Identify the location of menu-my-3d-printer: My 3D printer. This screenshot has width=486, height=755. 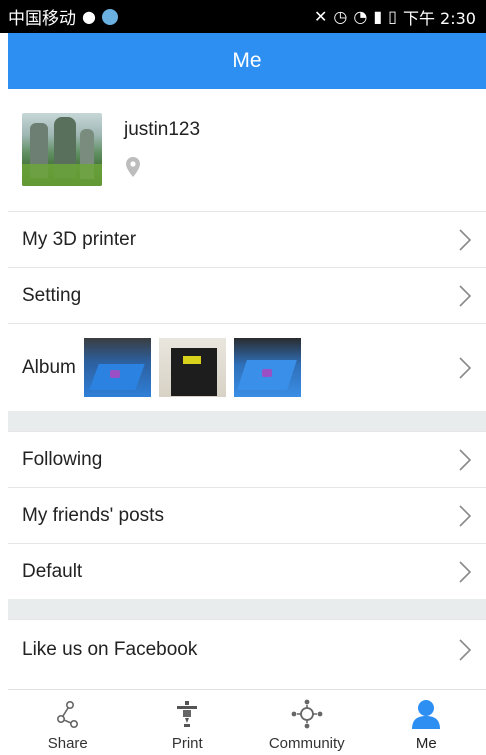
(247, 239).